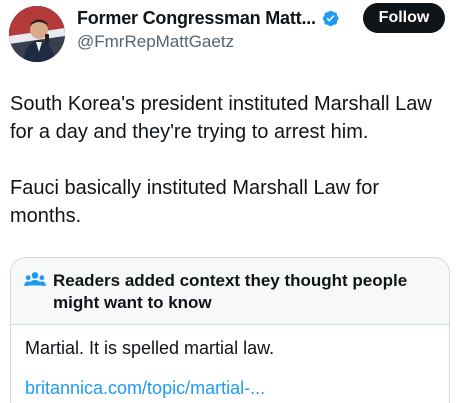 The width and height of the screenshot is (460, 403). What do you see at coordinates (150, 348) in the screenshot?
I see `community-note-text: Martial. It is spelled martial law.` at bounding box center [150, 348].